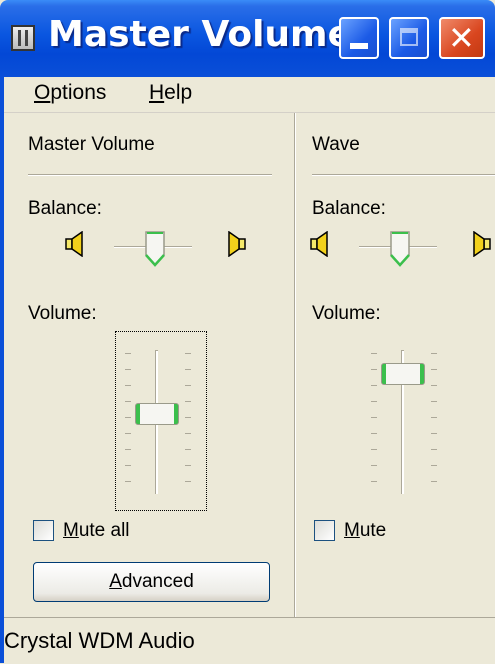 The image size is (495, 664). I want to click on close-icon: ✕, so click(461, 38).